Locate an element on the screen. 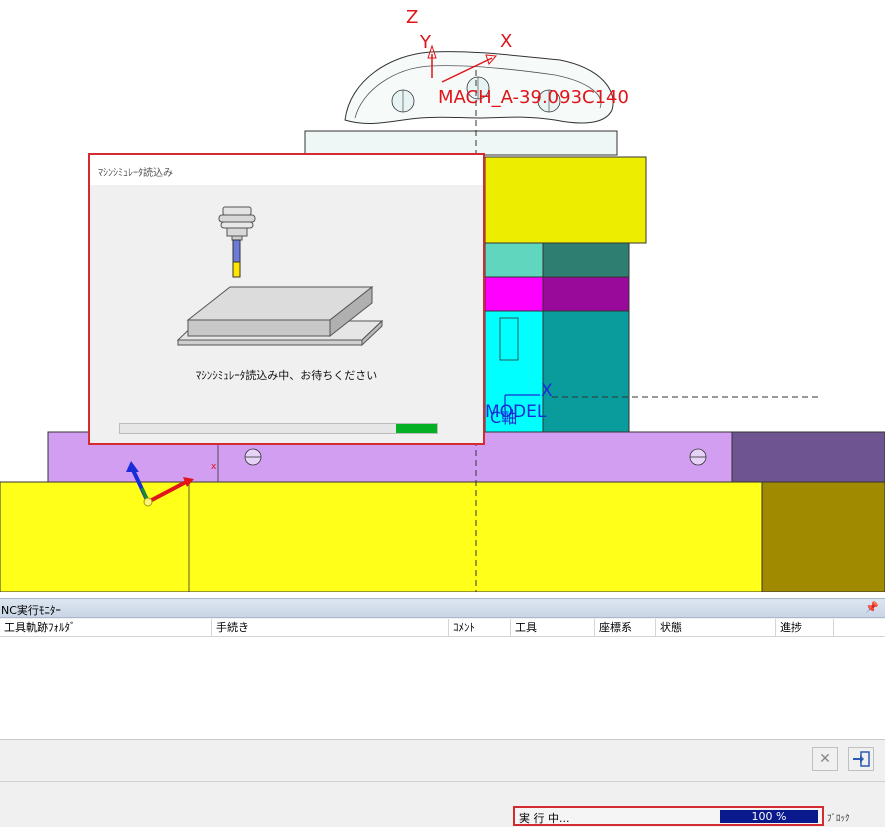  dialog-titlebar: ﾏｼﾝｼﾐｭﾚｰﾀ読込み is located at coordinates (286, 170).